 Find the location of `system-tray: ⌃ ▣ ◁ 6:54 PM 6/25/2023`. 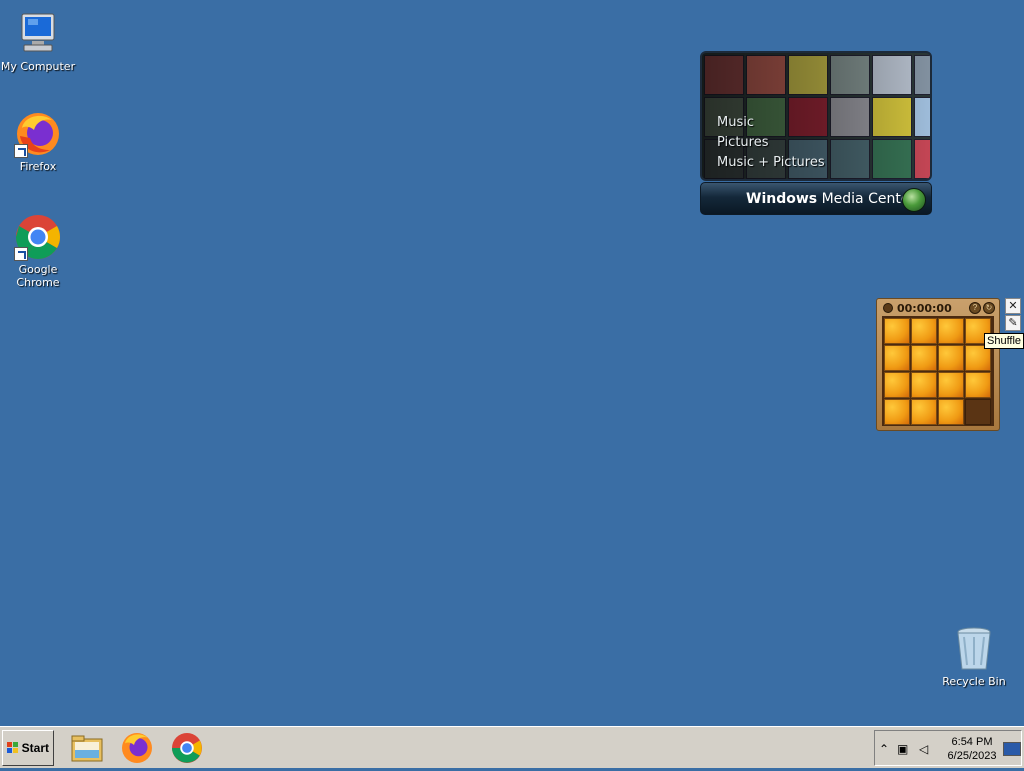

system-tray: ⌃ ▣ ◁ 6:54 PM 6/25/2023 is located at coordinates (948, 748).